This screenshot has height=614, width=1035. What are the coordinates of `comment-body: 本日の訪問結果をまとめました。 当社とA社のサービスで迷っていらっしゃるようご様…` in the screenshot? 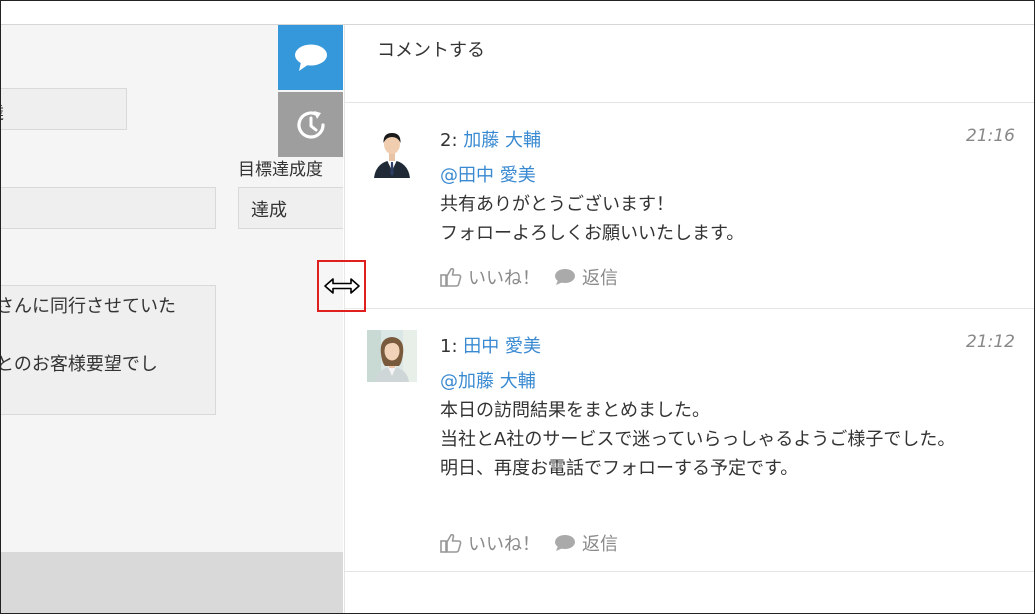 It's located at (697, 439).